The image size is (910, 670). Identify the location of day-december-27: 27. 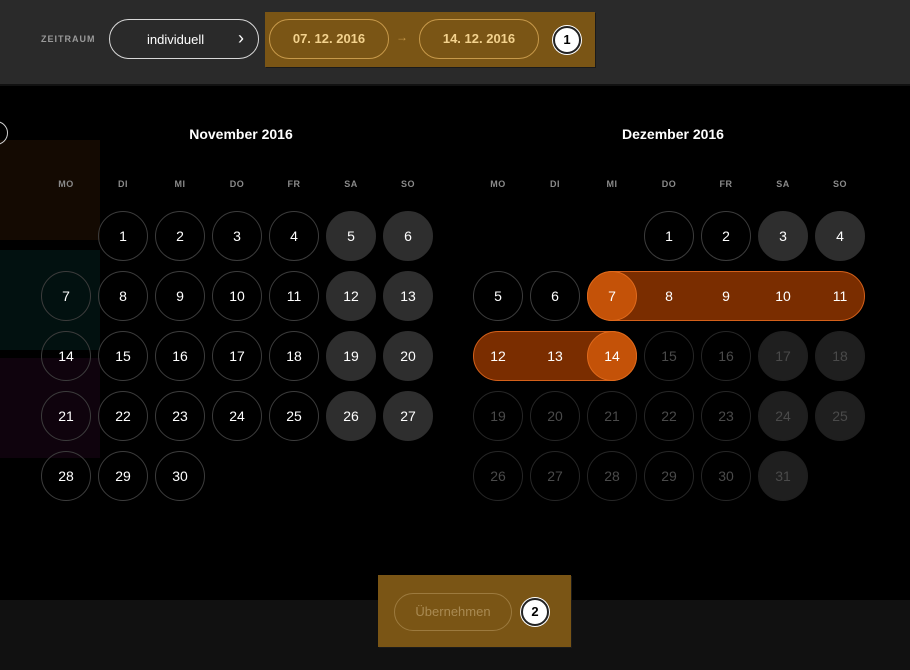
(555, 476).